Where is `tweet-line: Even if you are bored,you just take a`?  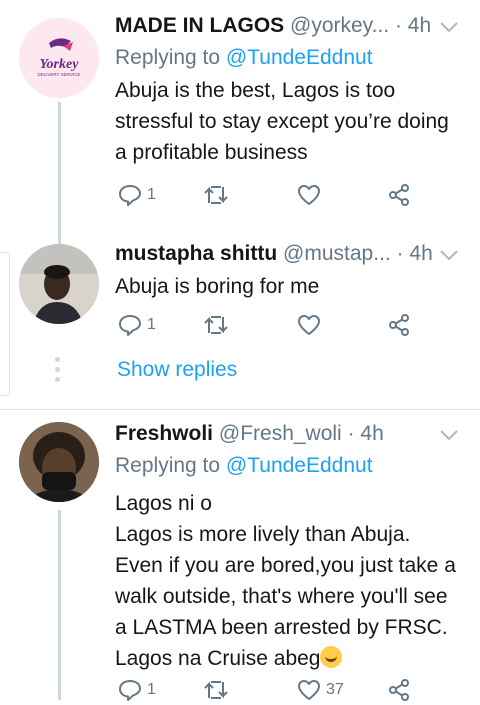 tweet-line: Even if you are bored,you just take a is located at coordinates (285, 565).